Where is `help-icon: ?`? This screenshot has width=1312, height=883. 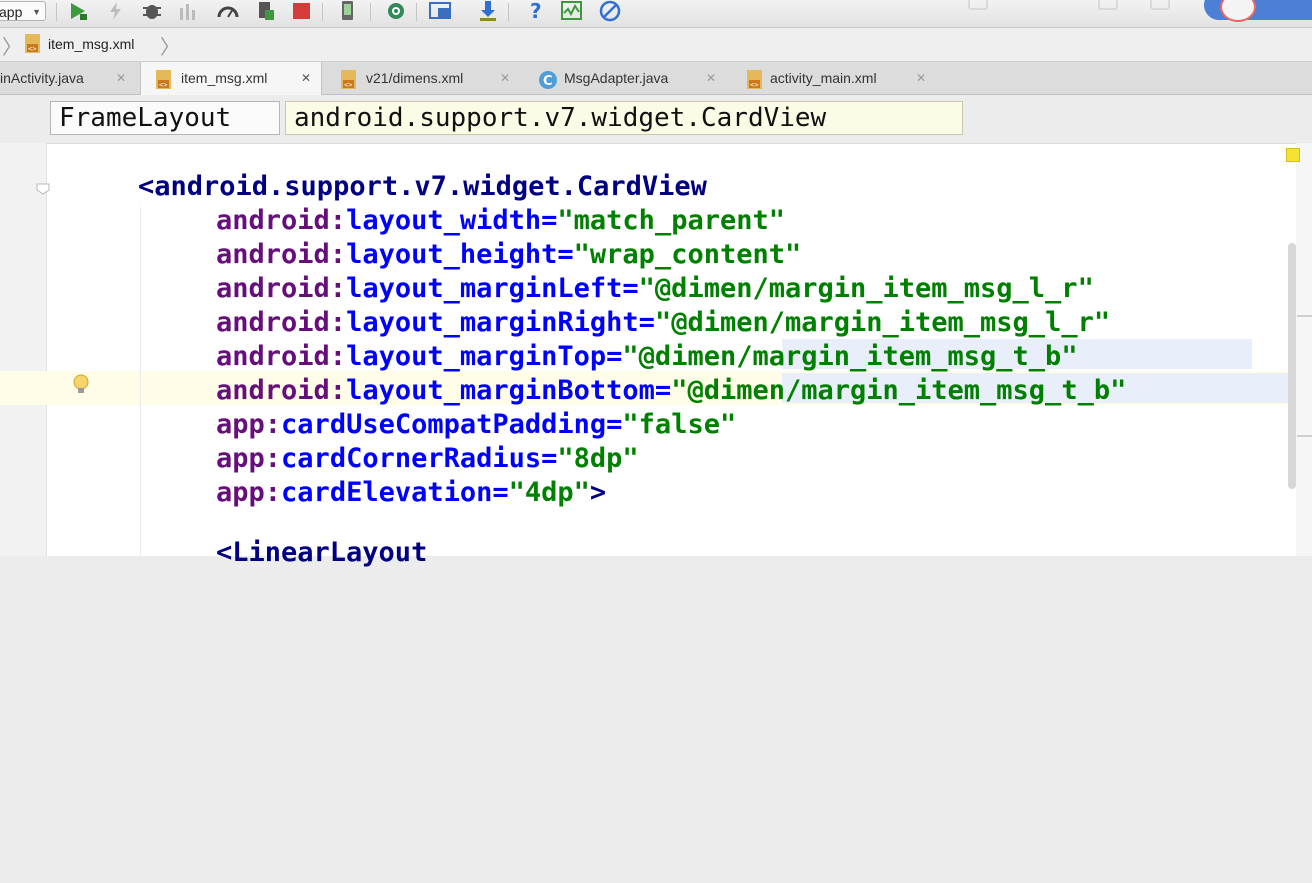 help-icon: ? is located at coordinates (536, 11).